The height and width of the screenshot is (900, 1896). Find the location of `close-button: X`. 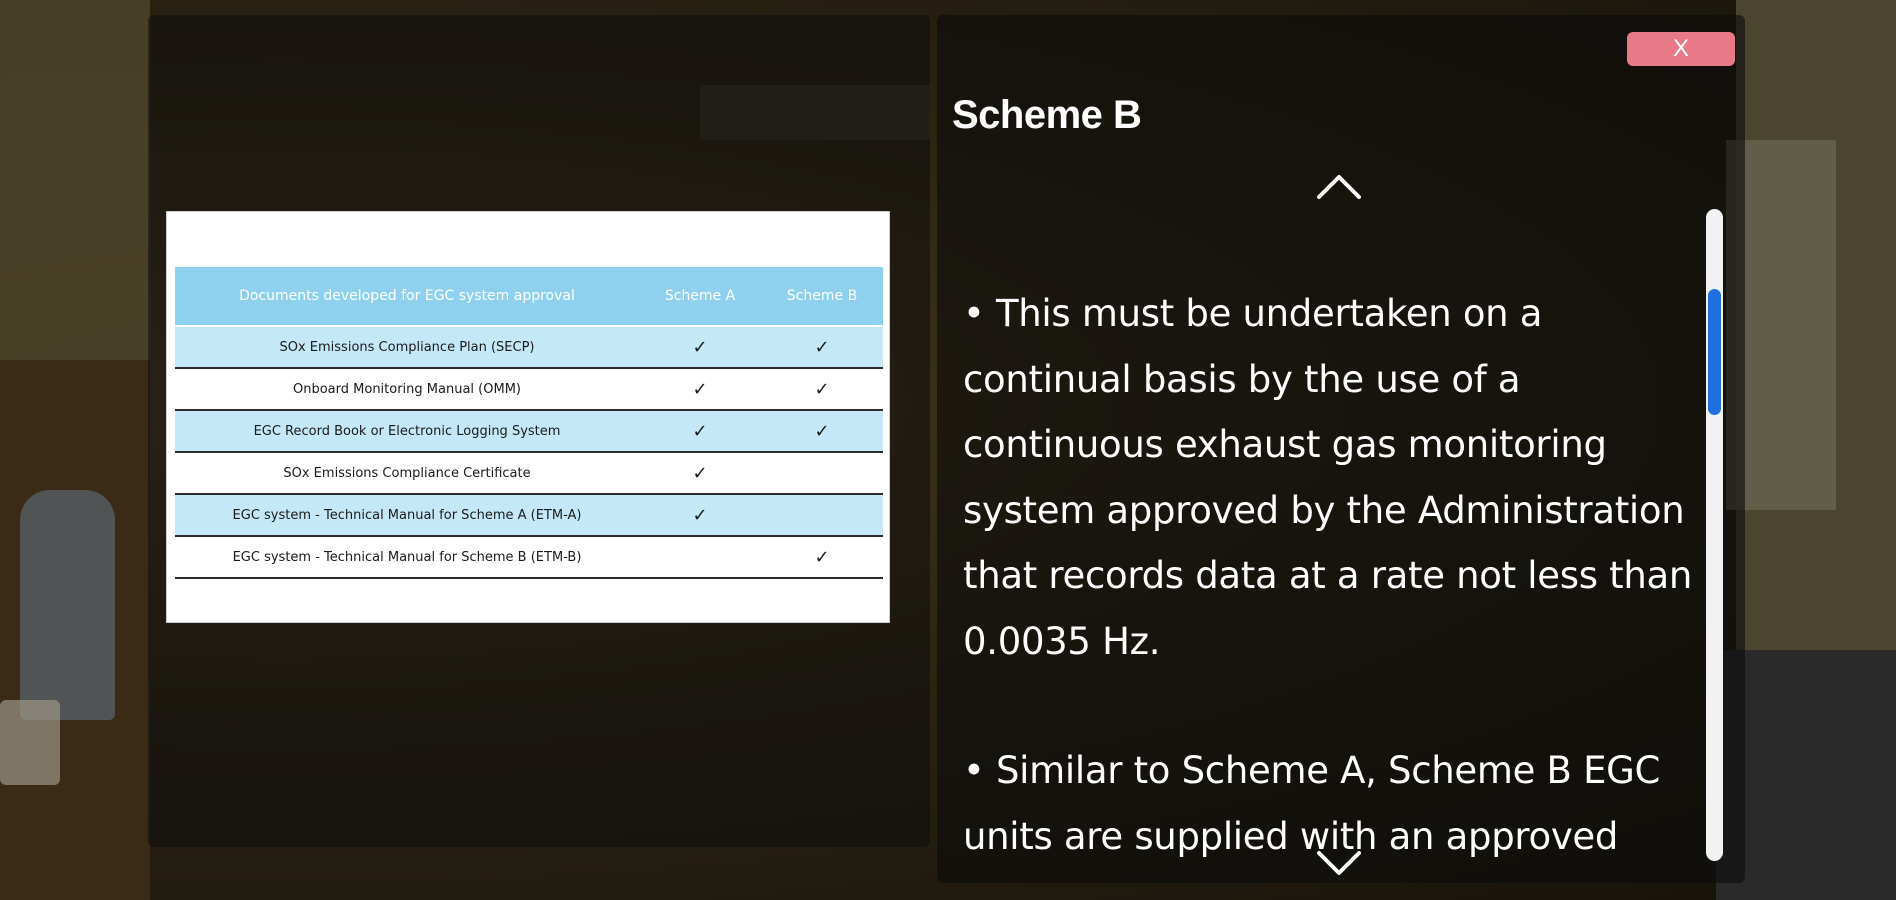

close-button: X is located at coordinates (1681, 49).